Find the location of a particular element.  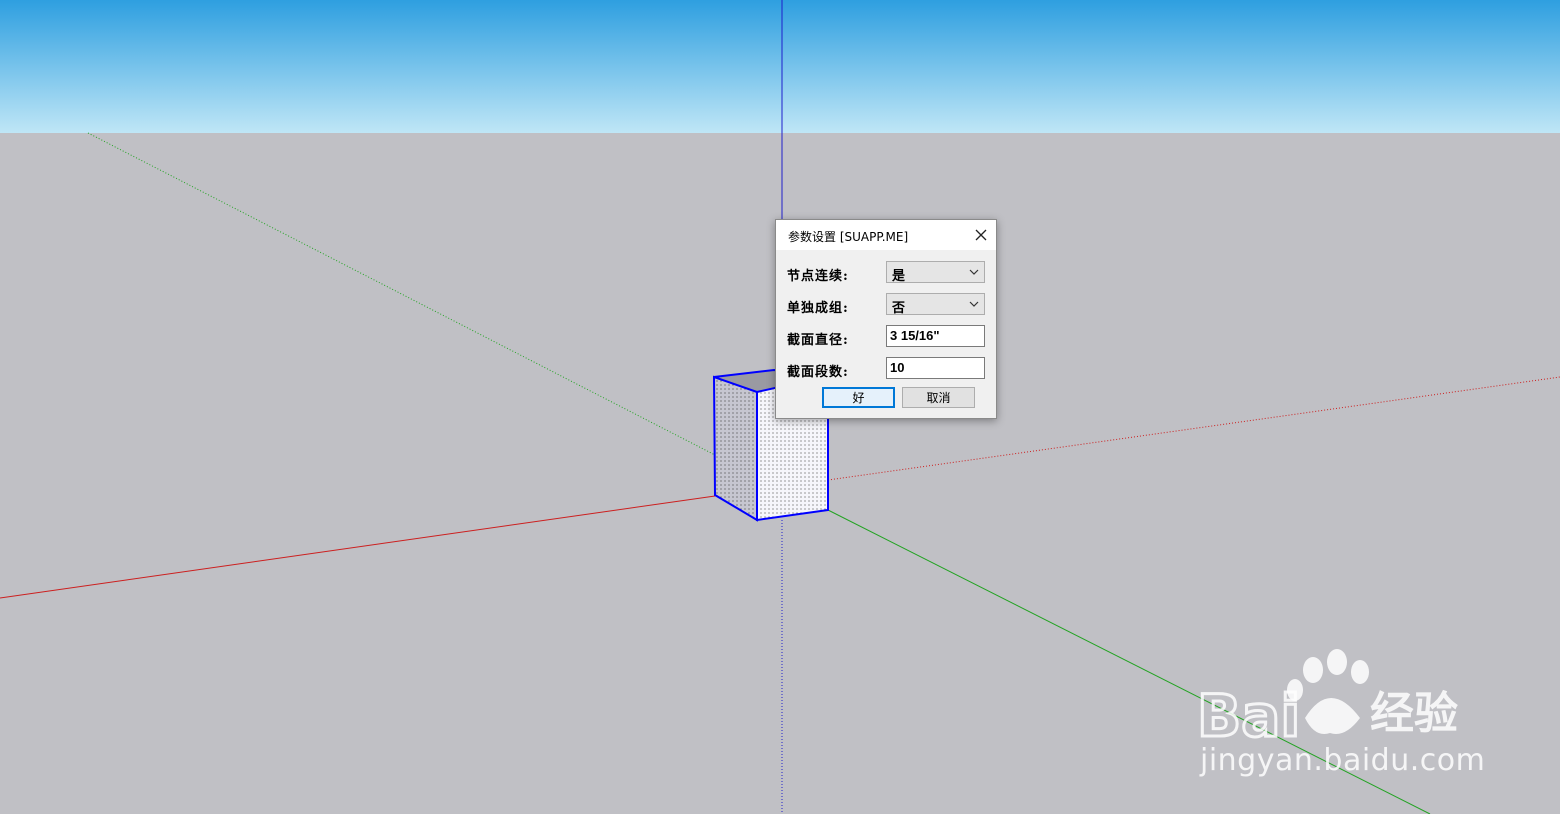

field-row-node-continuous: 节点连续: 是 is located at coordinates (887, 273).